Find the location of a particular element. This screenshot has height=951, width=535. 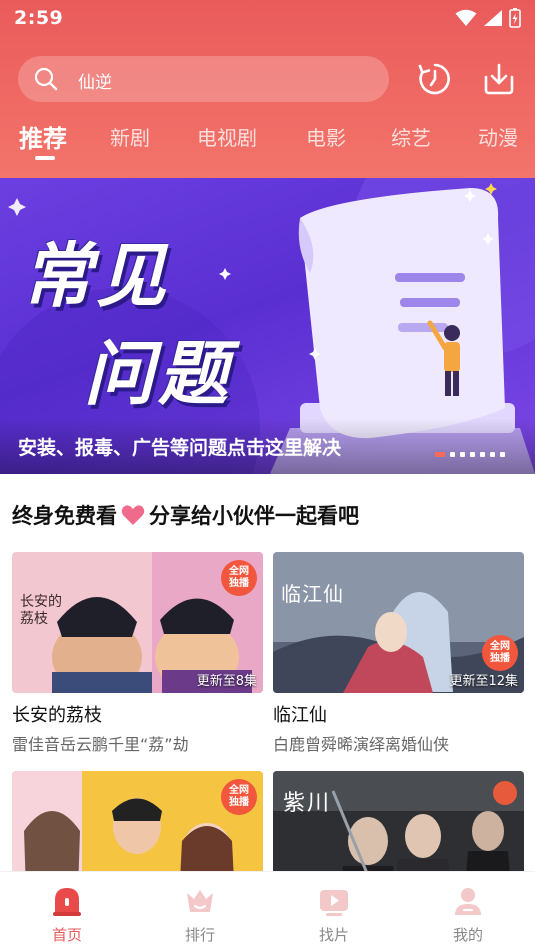

video-subtitle: 雷佳音岳云鹏千里“荔”劫 is located at coordinates (100, 744).